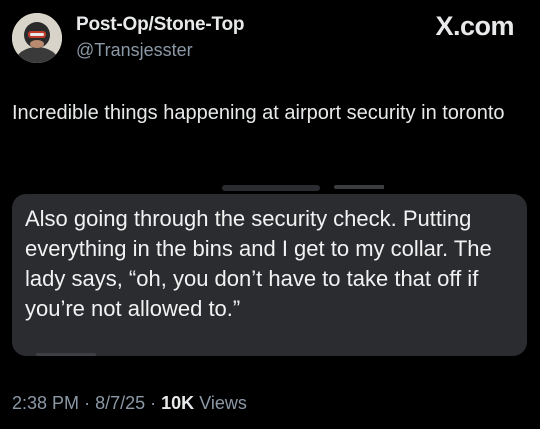 The height and width of the screenshot is (429, 540). What do you see at coordinates (271, 188) in the screenshot?
I see `cropped-handle-pill` at bounding box center [271, 188].